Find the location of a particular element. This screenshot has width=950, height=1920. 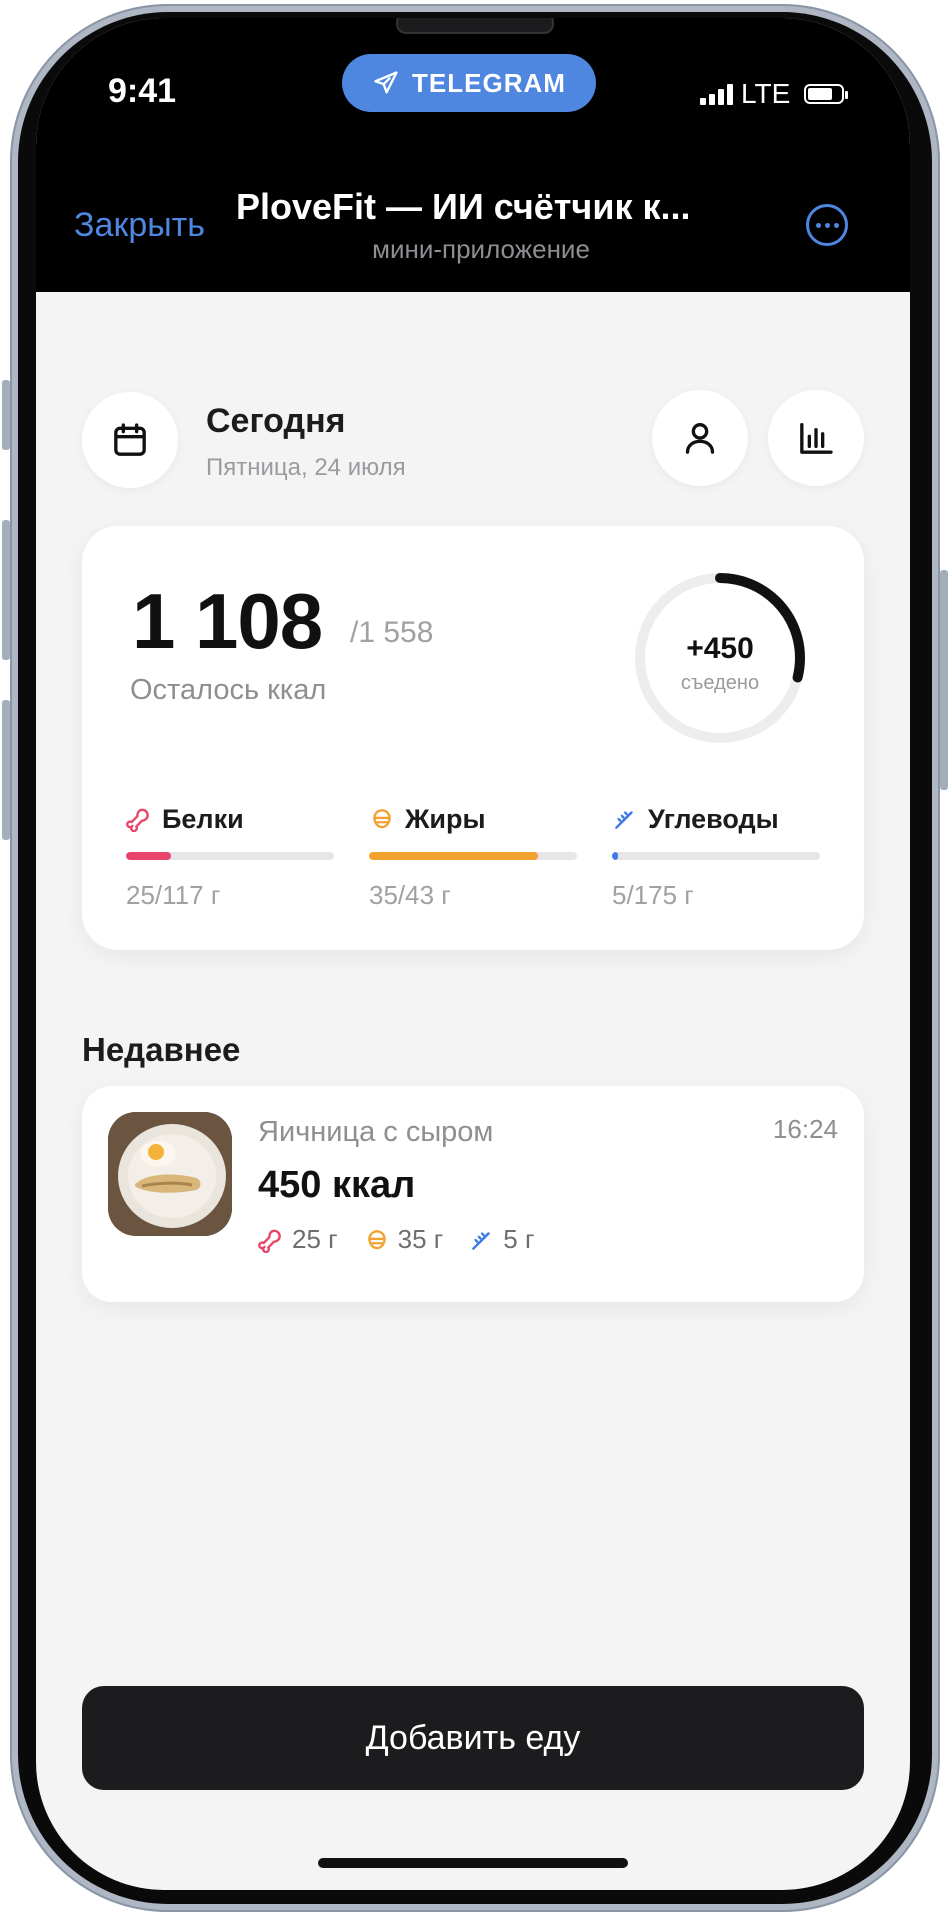

macro-fat-track is located at coordinates (473, 856).